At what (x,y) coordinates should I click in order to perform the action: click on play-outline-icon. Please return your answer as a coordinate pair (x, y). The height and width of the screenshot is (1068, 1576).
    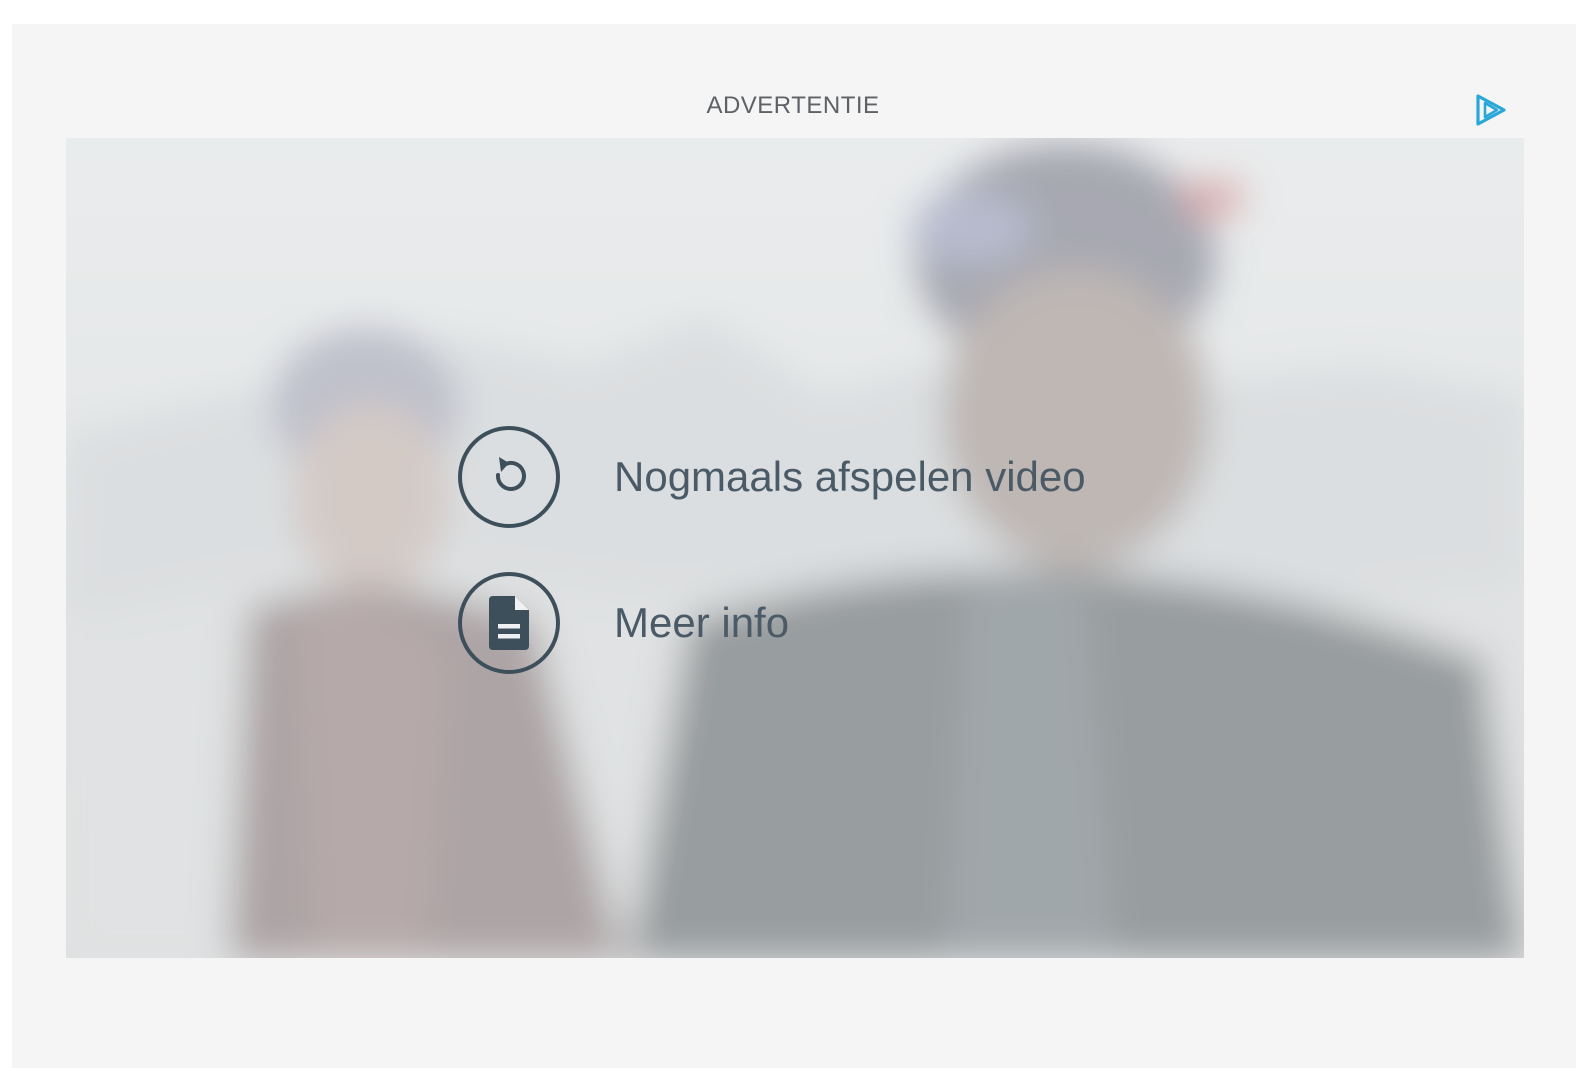
    Looking at the image, I should click on (1491, 110).